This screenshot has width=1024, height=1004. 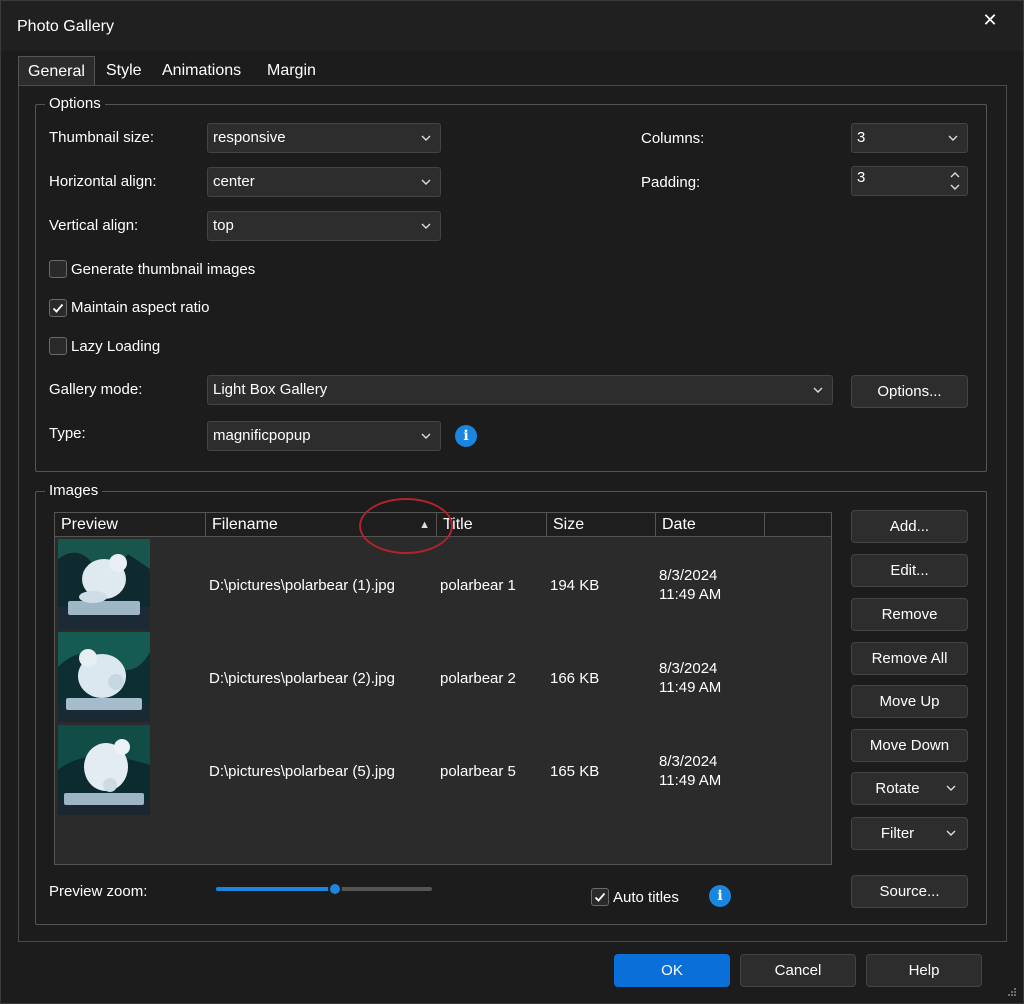 I want to click on cancel-button: Cancel, so click(x=798, y=970).